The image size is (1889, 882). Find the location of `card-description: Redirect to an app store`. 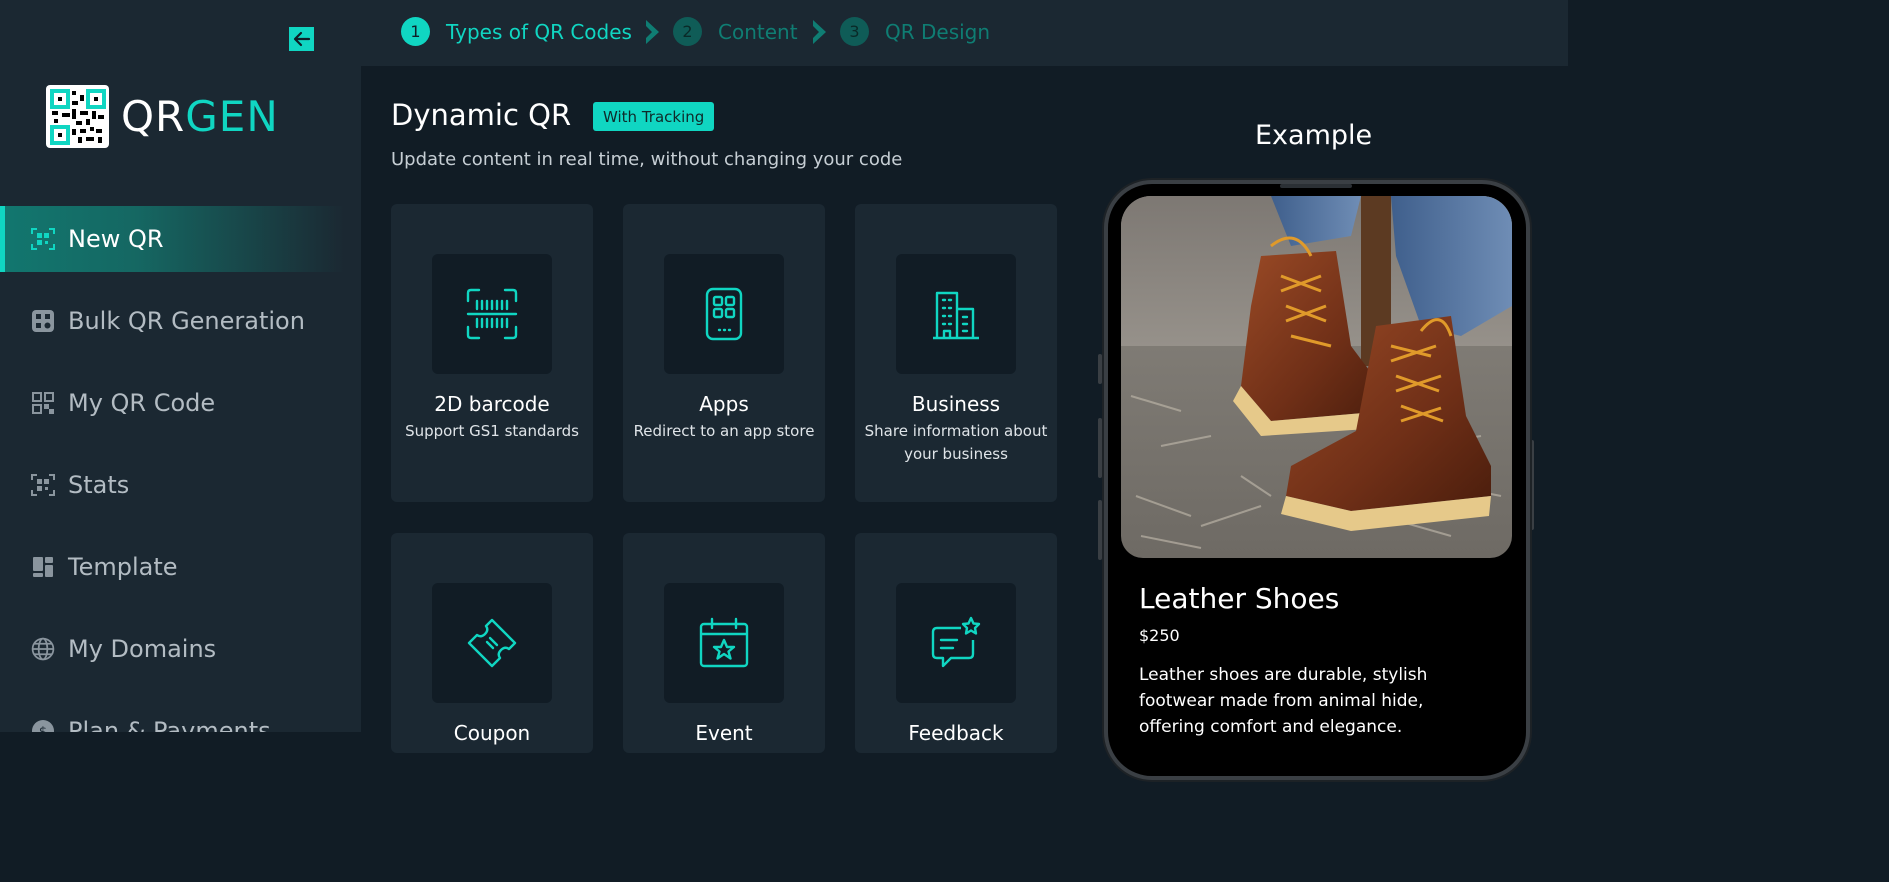

card-description: Redirect to an app store is located at coordinates (724, 431).